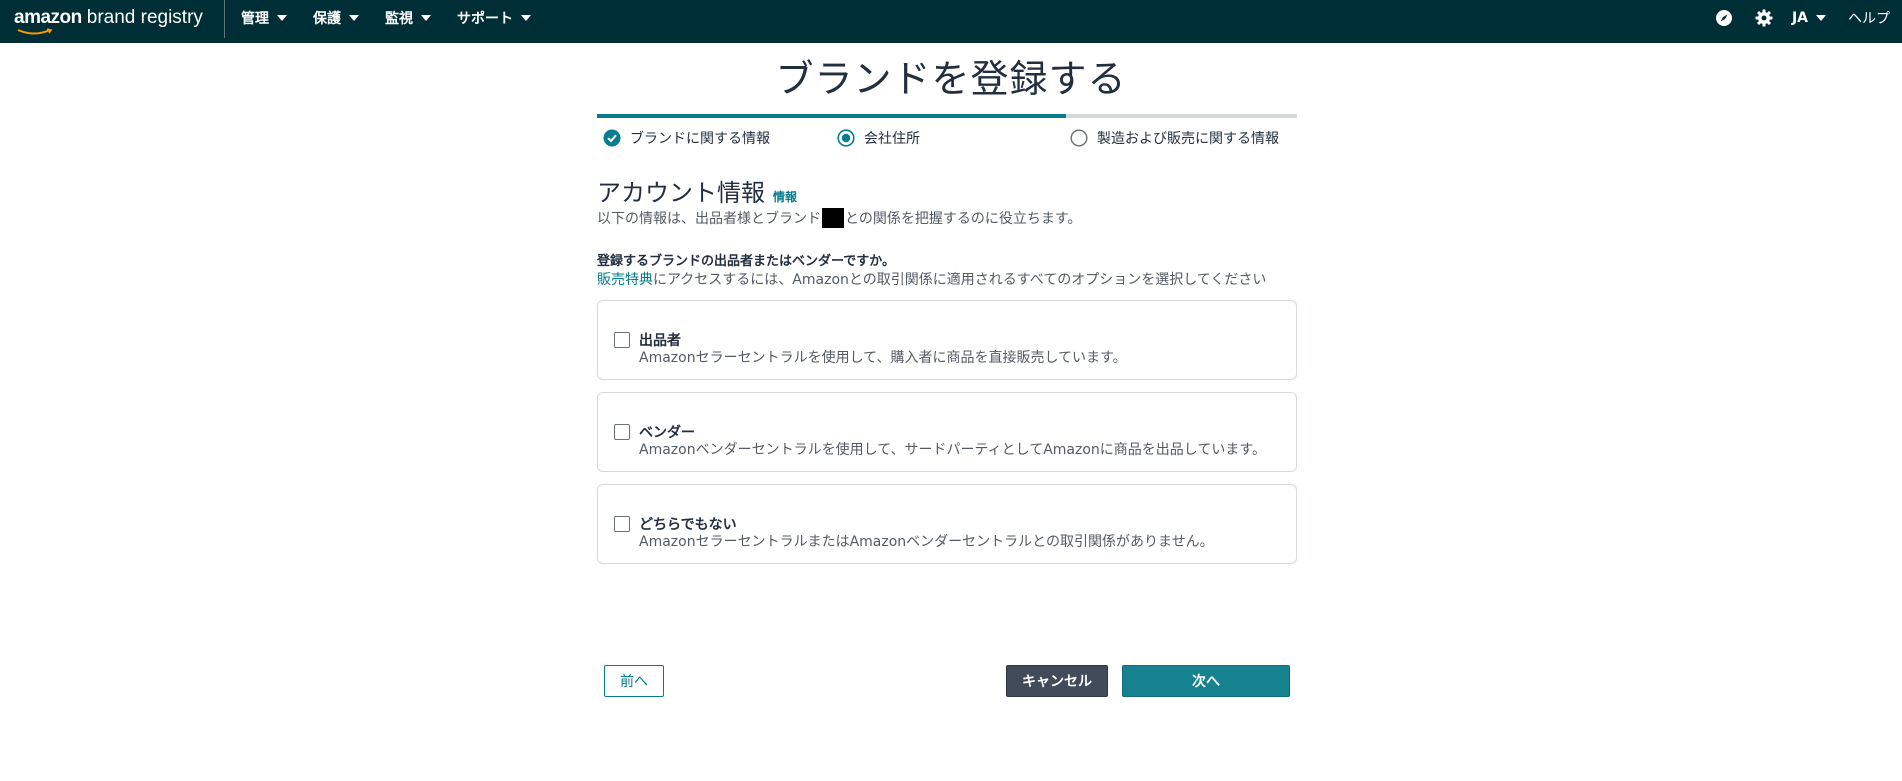 The height and width of the screenshot is (781, 1902). I want to click on nav-menu-label: 監視, so click(399, 18).